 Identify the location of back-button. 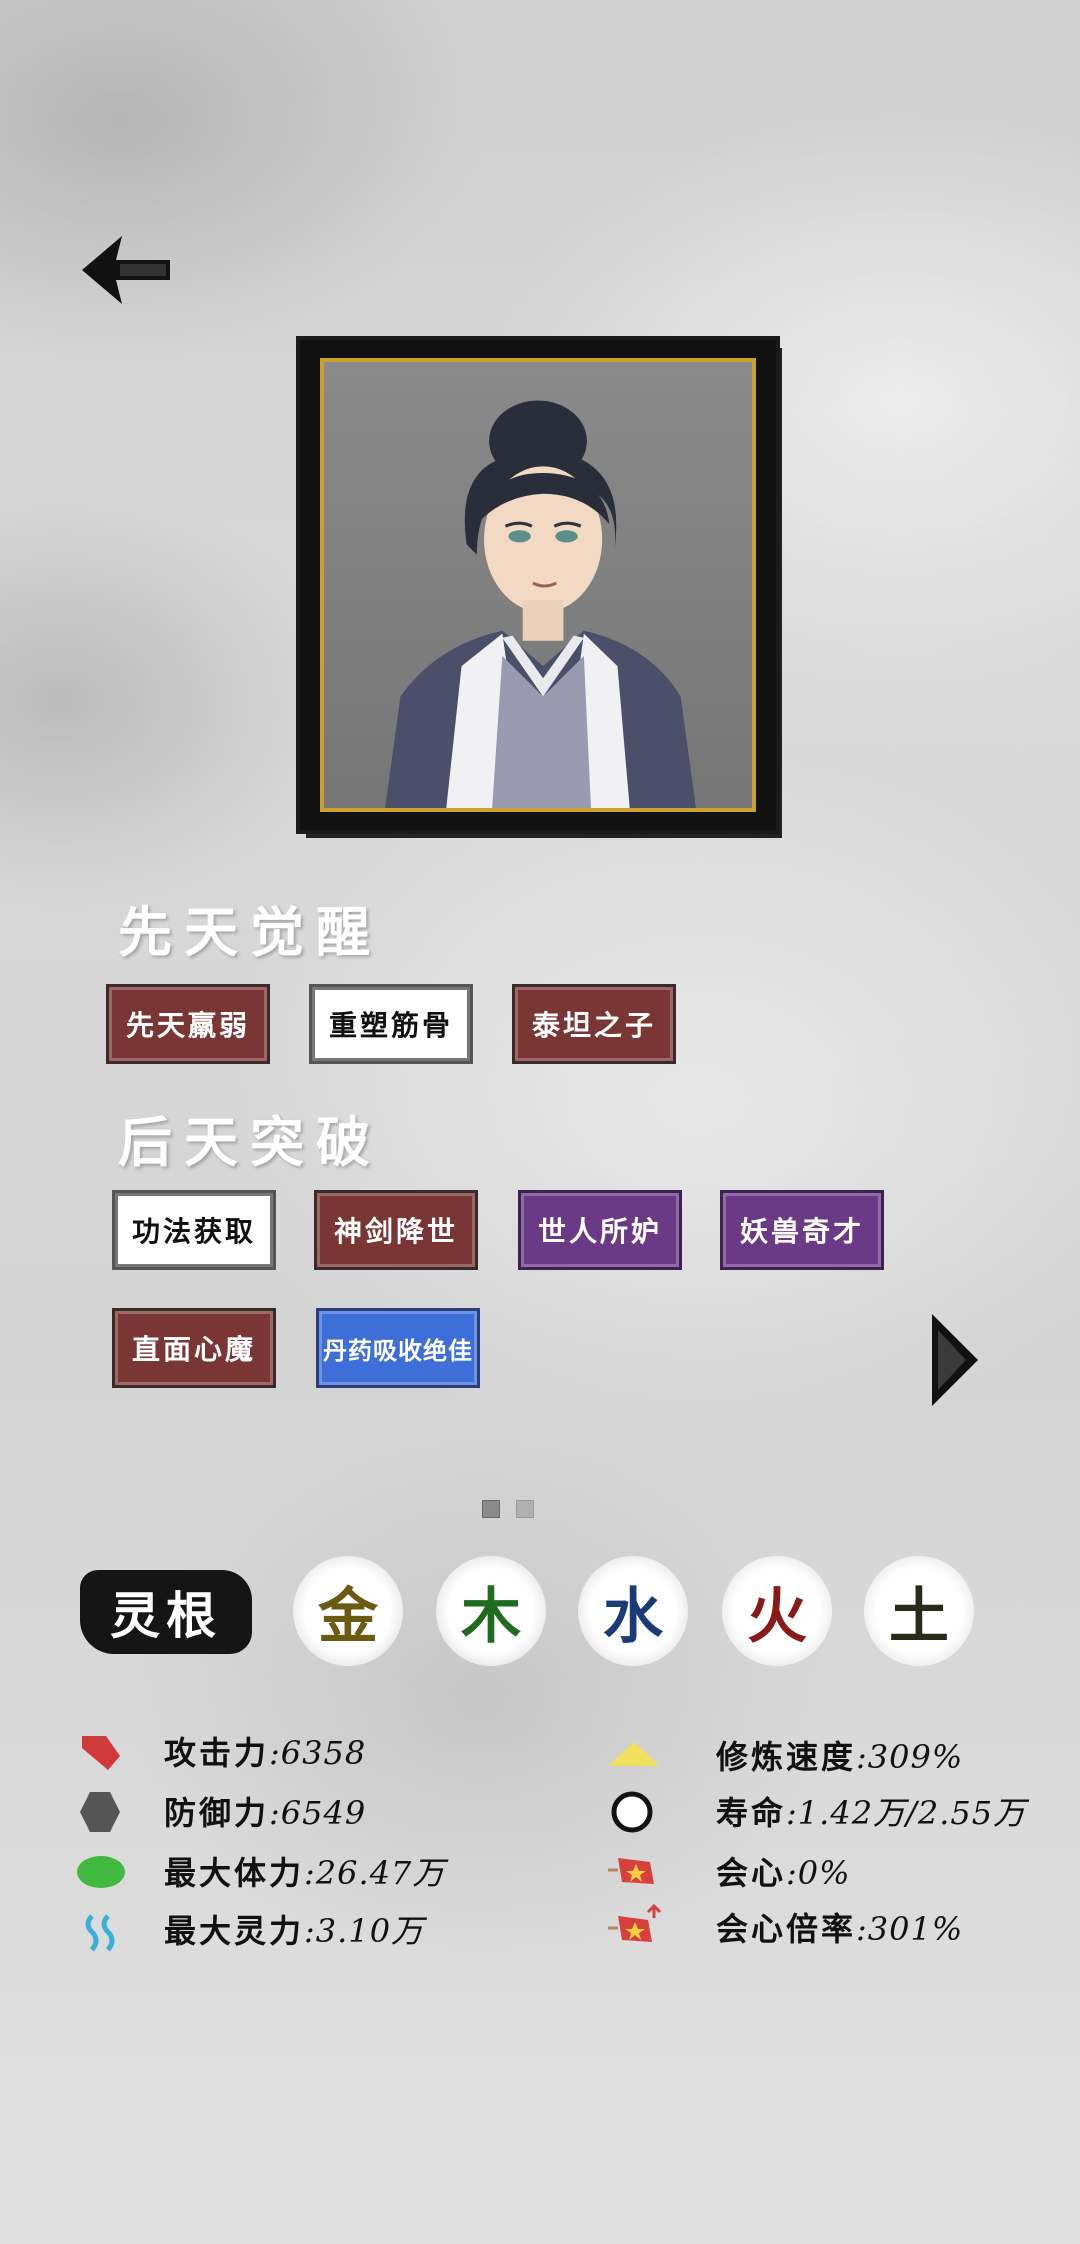
(128, 270).